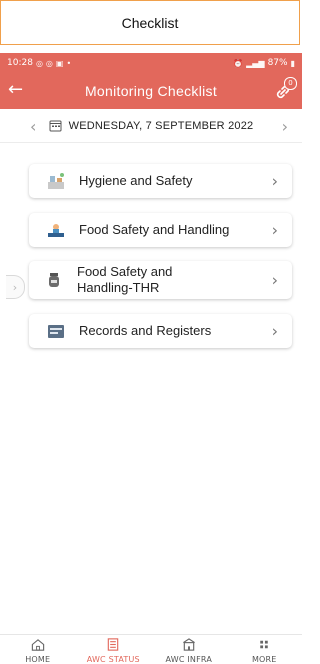 Image resolution: width=320 pixels, height=664 pixels. I want to click on checklist-item-food-safety-thr: Food Safety and Handling-THR ›, so click(160, 280).